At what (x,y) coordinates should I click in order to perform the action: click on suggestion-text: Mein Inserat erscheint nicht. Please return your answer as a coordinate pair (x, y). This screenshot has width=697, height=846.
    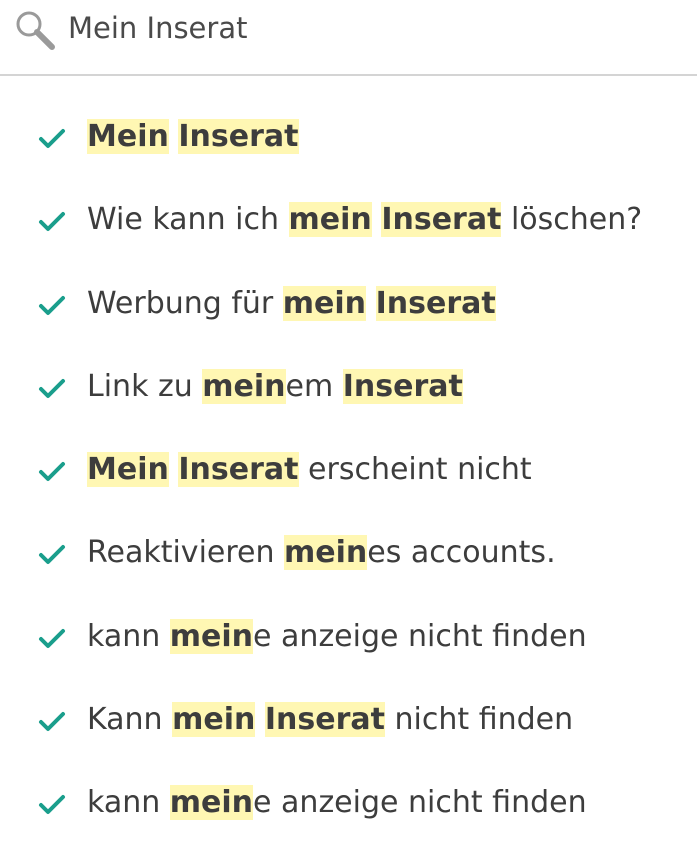
    Looking at the image, I should click on (309, 470).